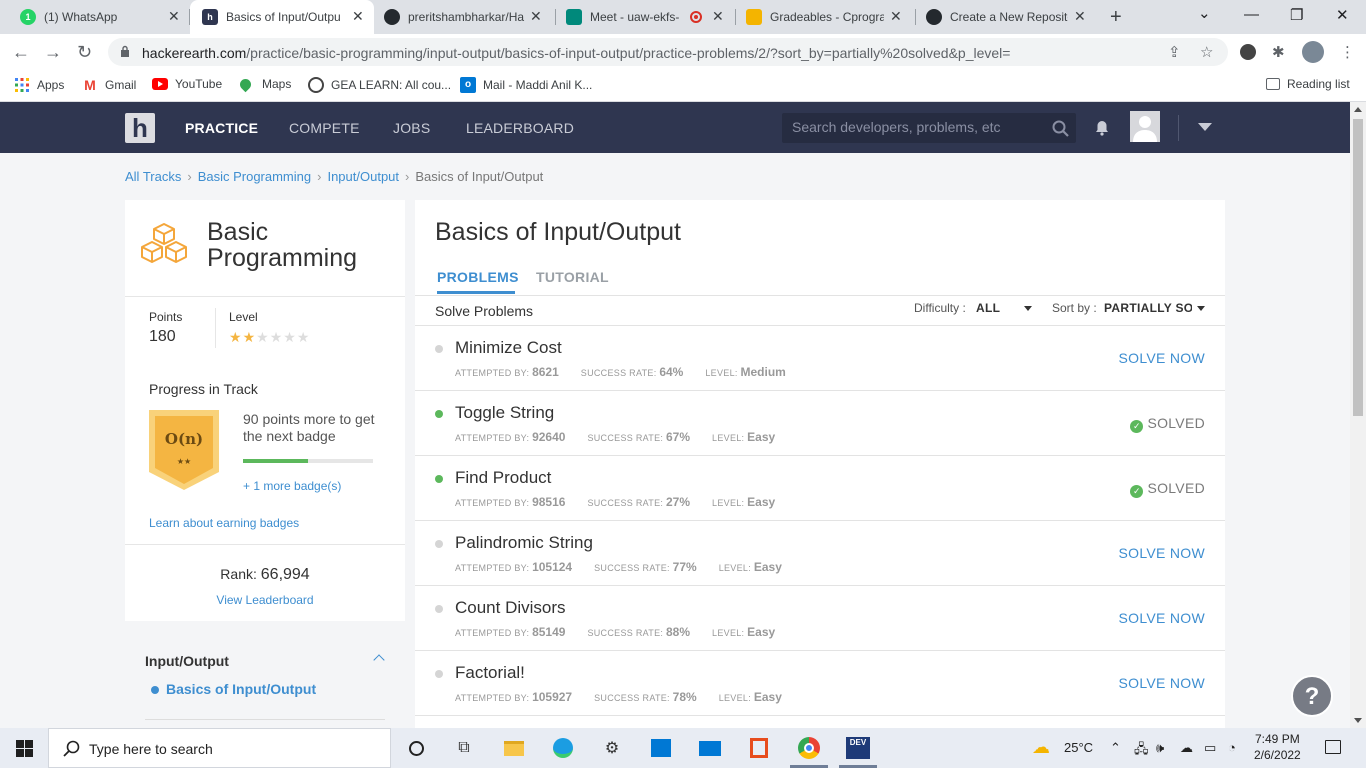 This screenshot has width=1366, height=768. I want to click on forward-icon: →, so click(53, 52).